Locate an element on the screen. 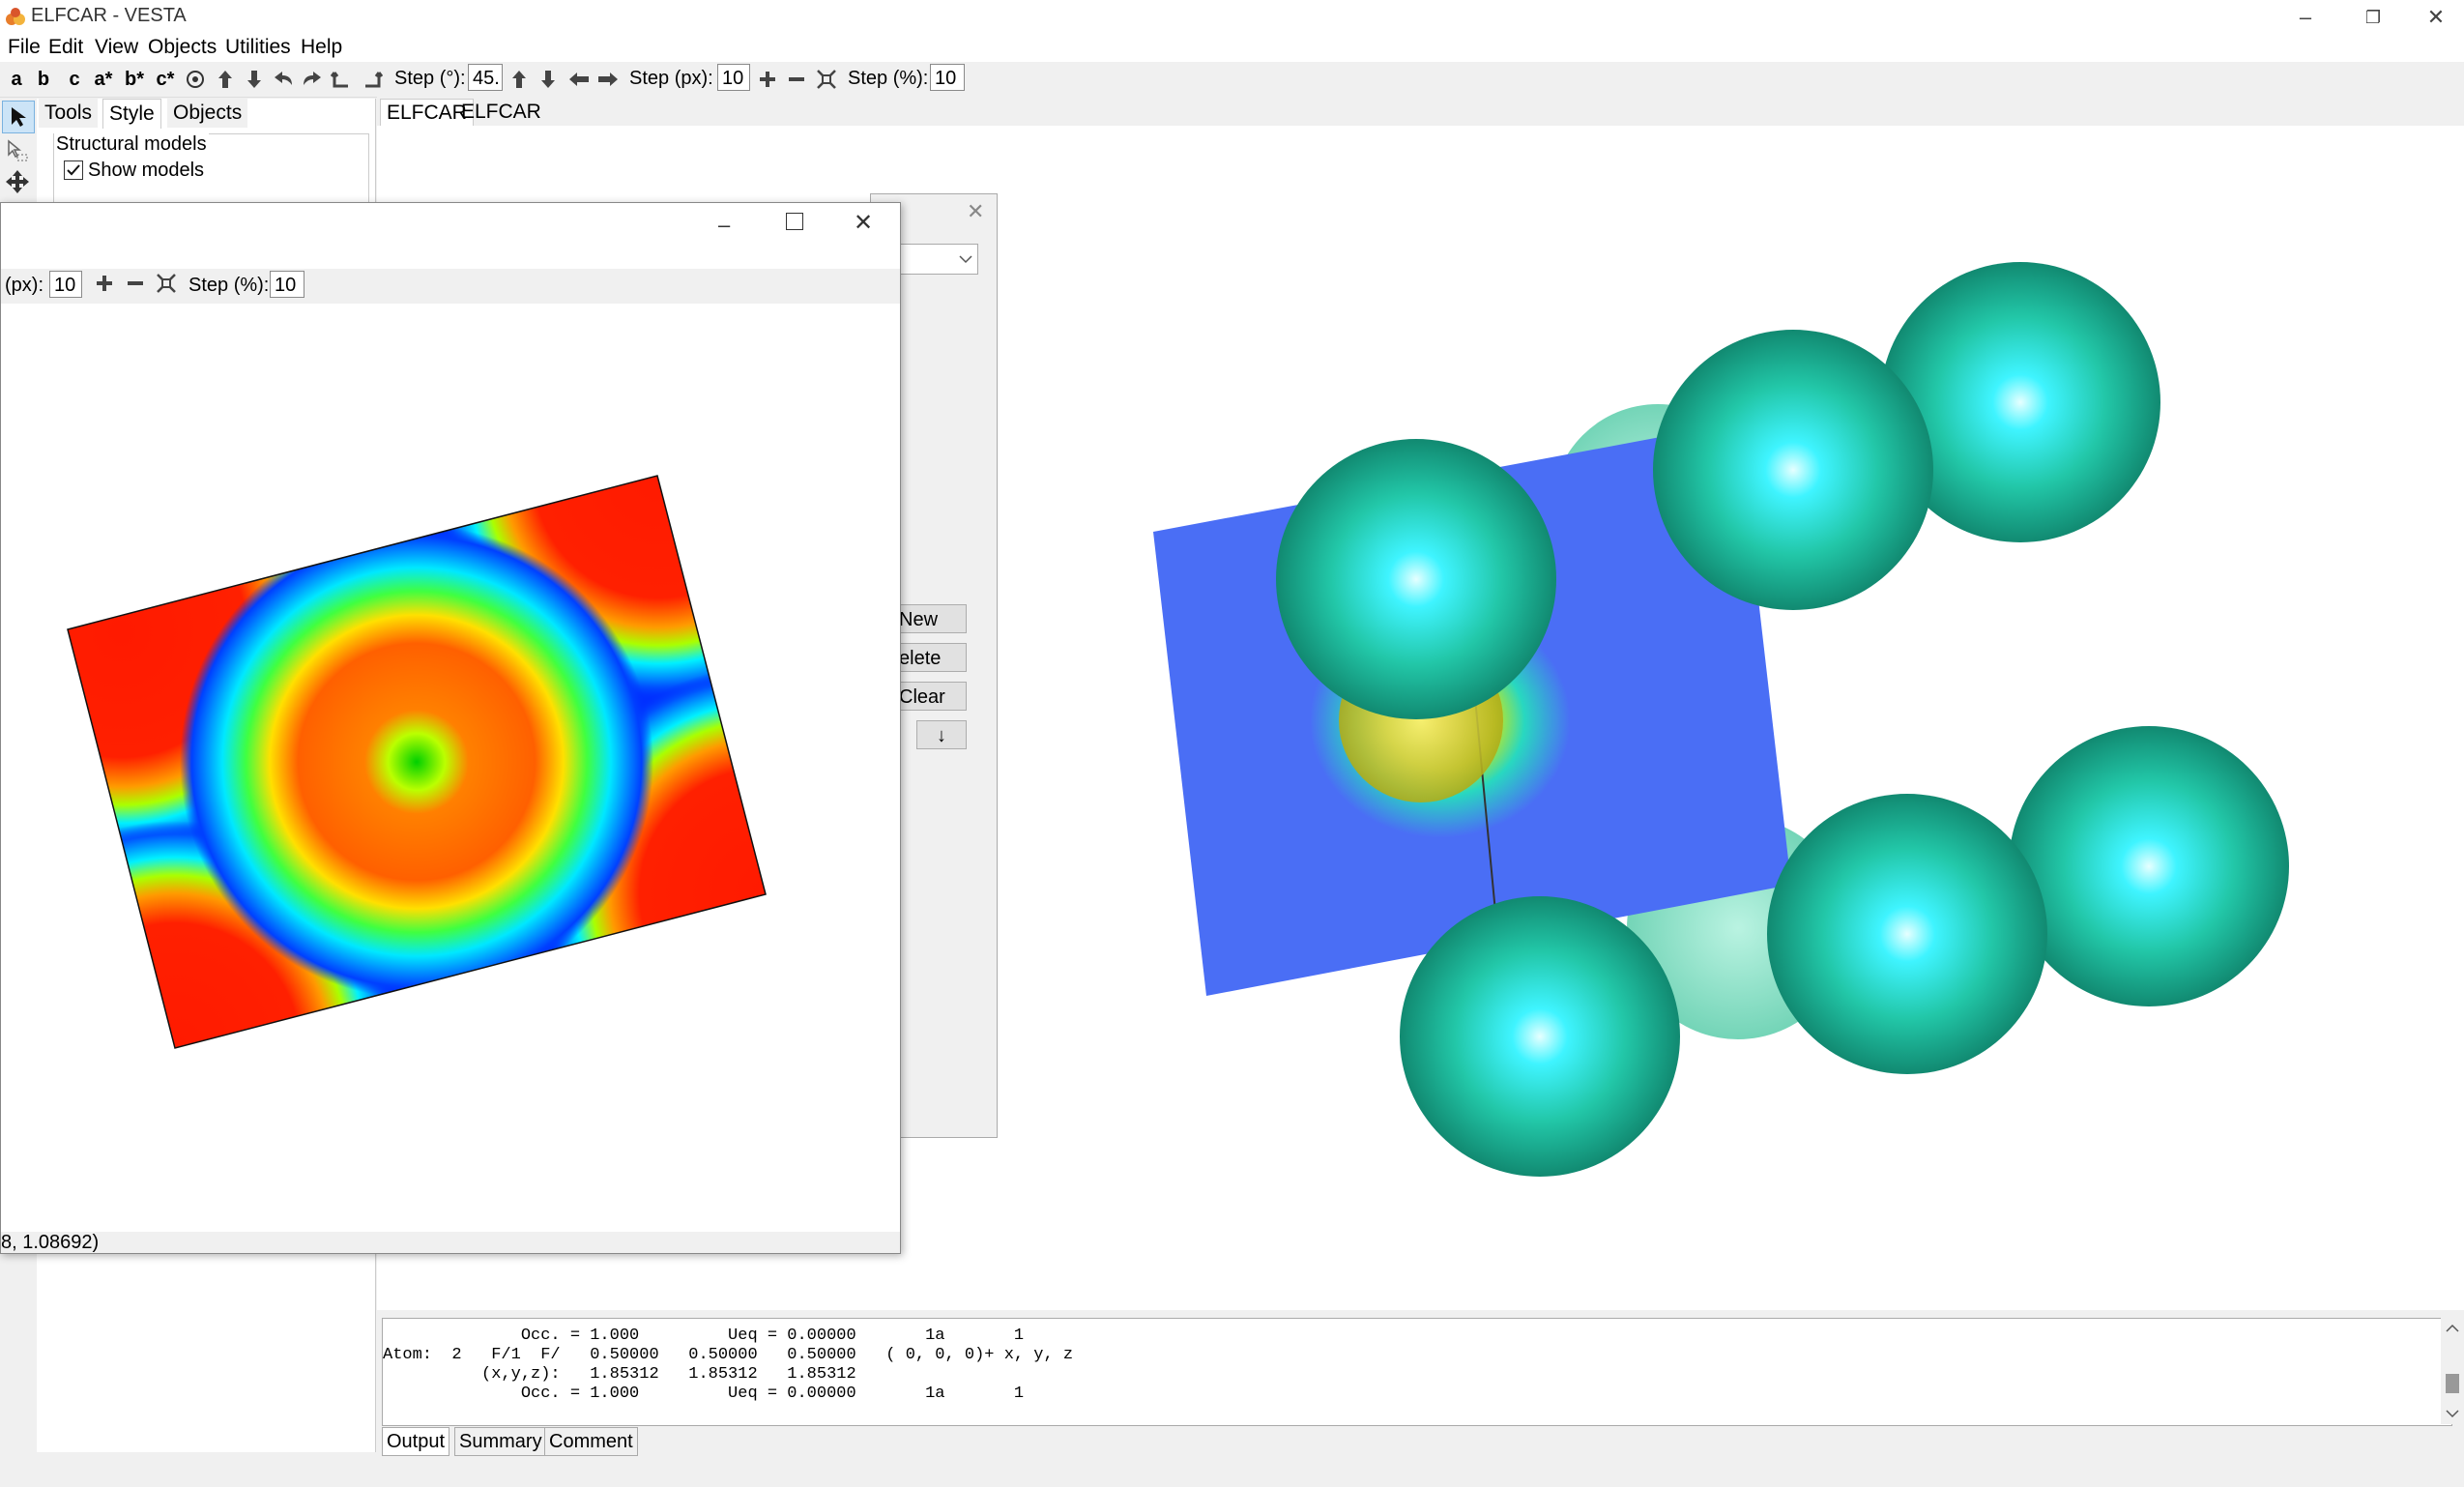  view-a-button: a is located at coordinates (17, 79).